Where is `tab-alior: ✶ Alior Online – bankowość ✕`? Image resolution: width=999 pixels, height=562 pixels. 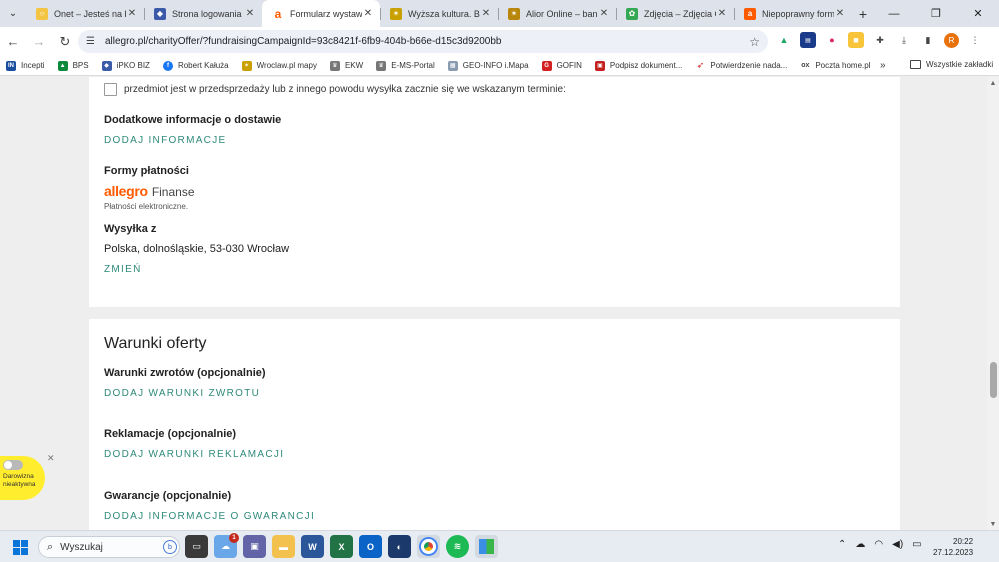
tab-alior: ✶ Alior Online – bankowość ✕ is located at coordinates (557, 13).